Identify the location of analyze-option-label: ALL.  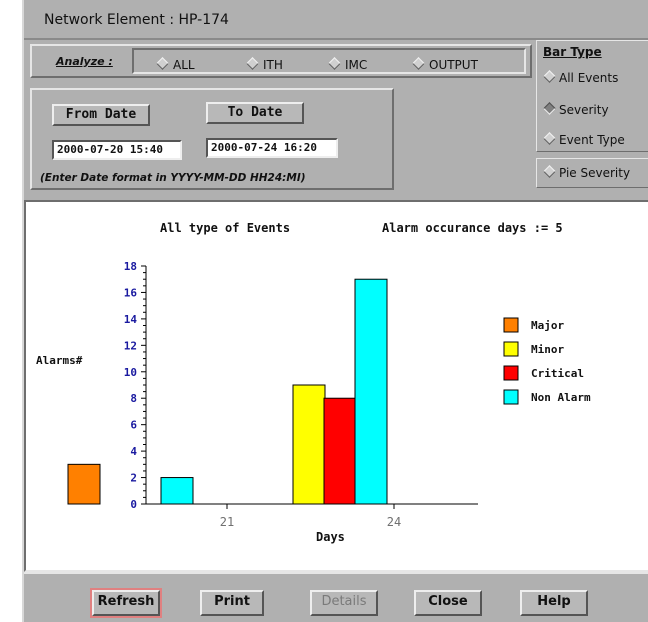
(184, 65).